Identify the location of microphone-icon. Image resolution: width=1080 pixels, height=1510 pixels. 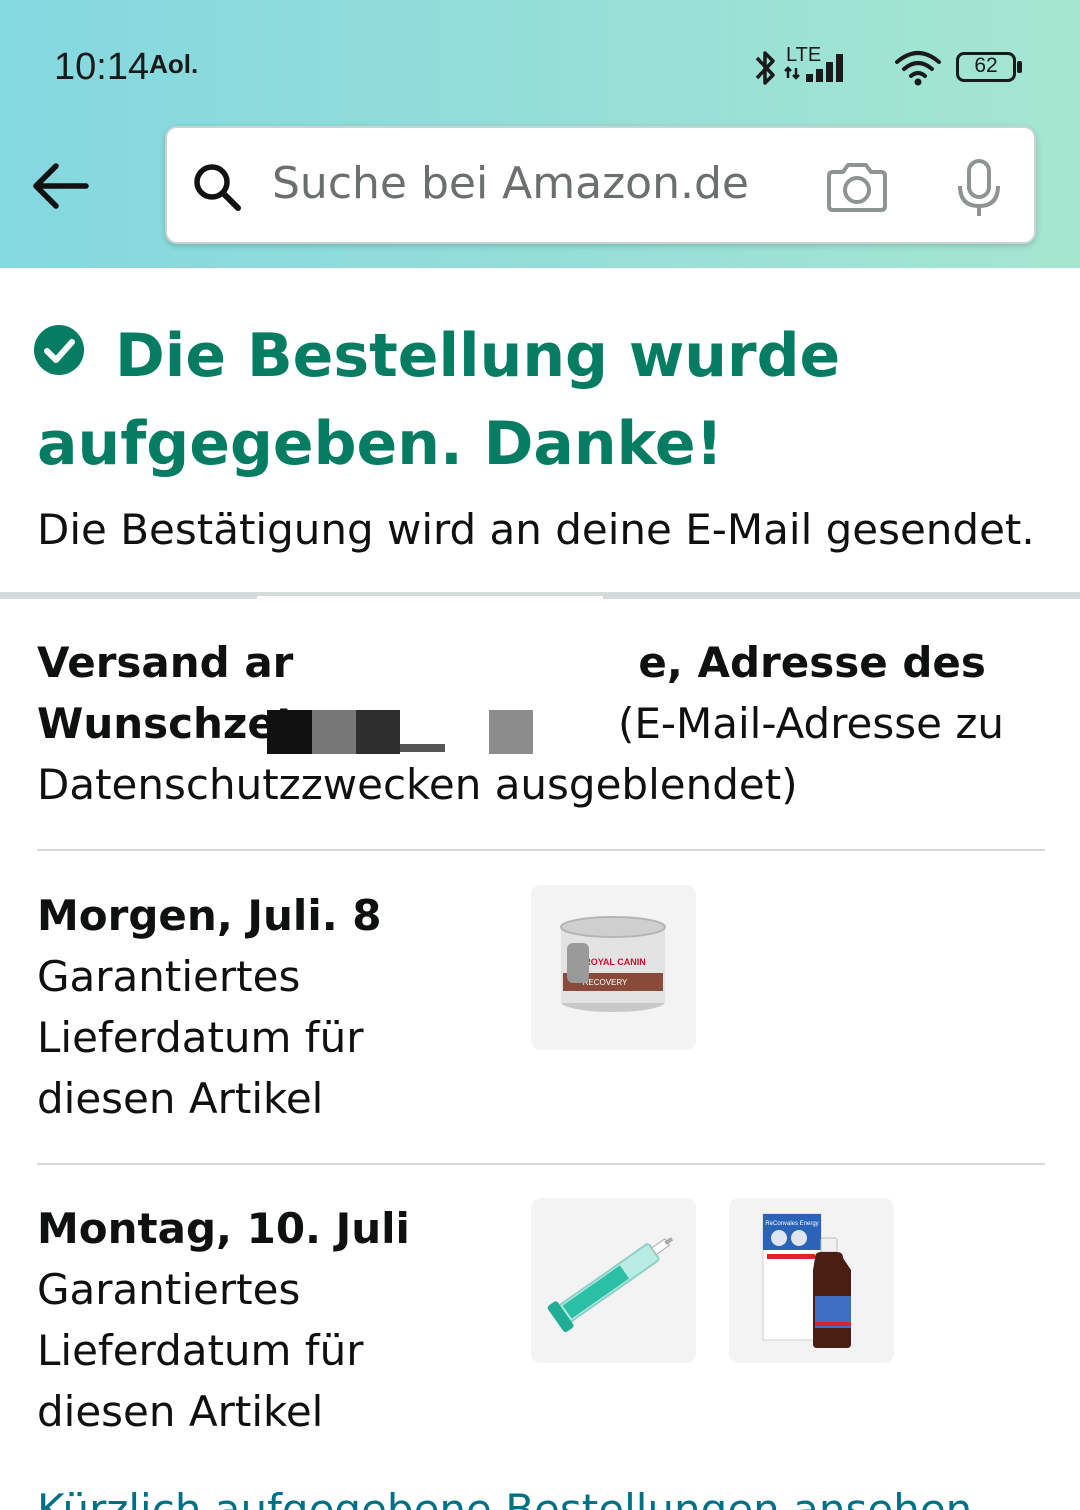
(979, 188).